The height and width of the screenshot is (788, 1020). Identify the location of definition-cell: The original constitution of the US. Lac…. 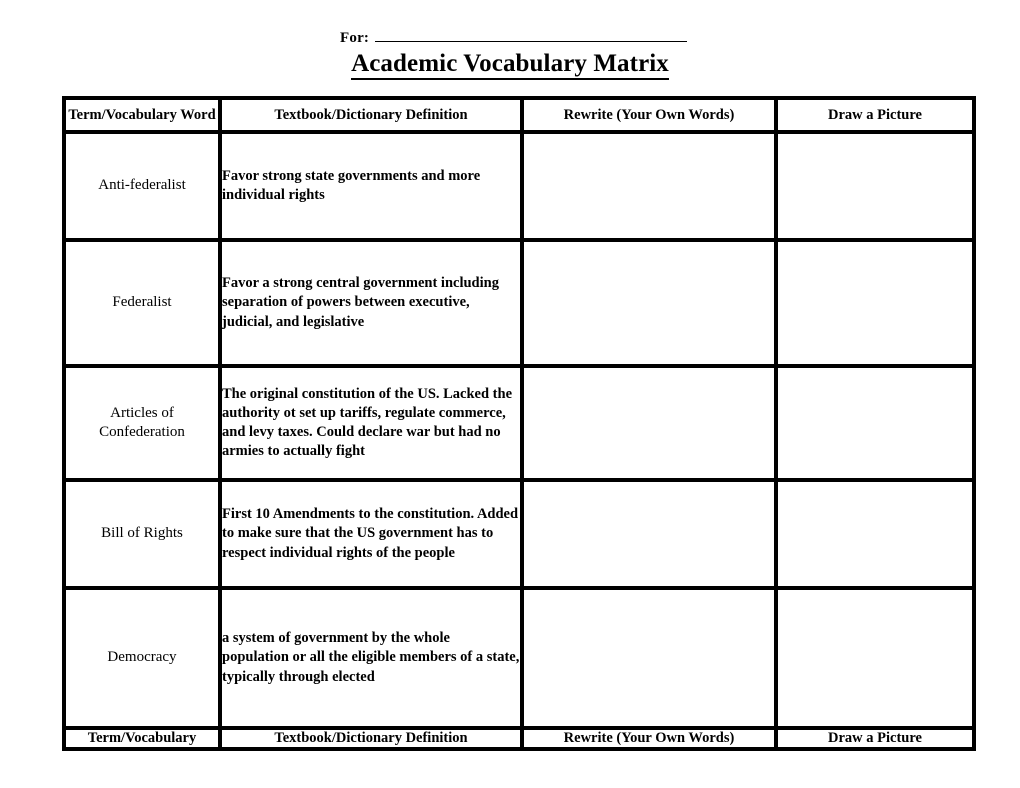
(373, 425).